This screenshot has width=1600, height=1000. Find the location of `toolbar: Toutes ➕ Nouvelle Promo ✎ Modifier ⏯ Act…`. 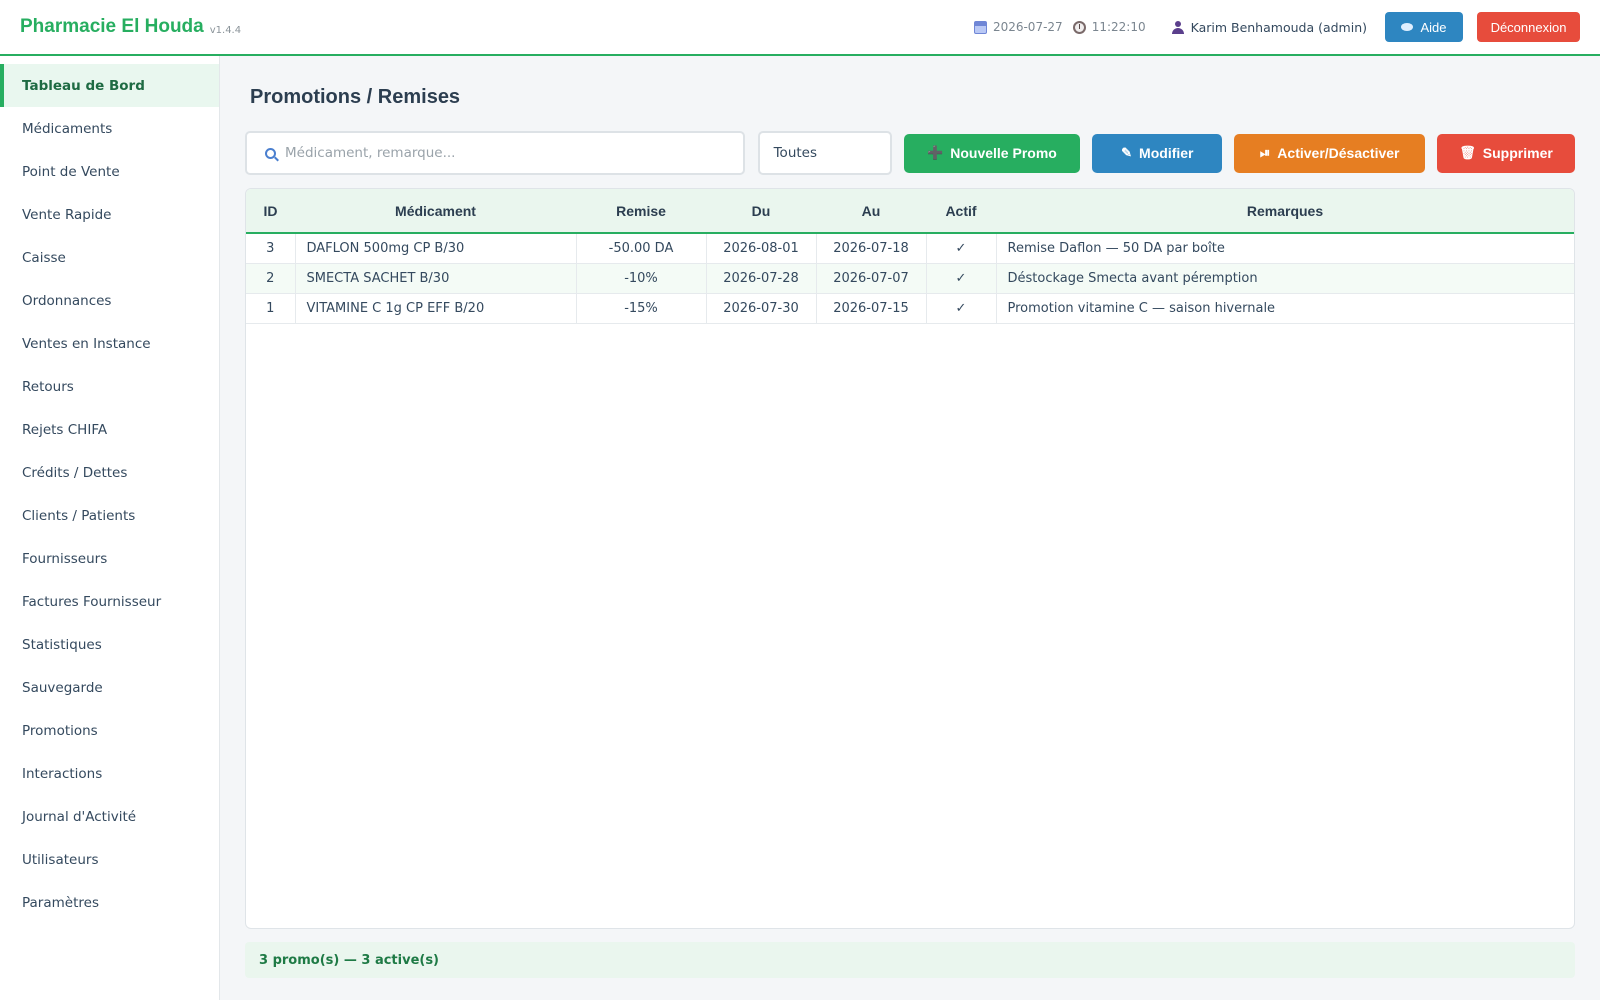

toolbar: Toutes ➕ Nouvelle Promo ✎ Modifier ⏯ Act… is located at coordinates (910, 153).